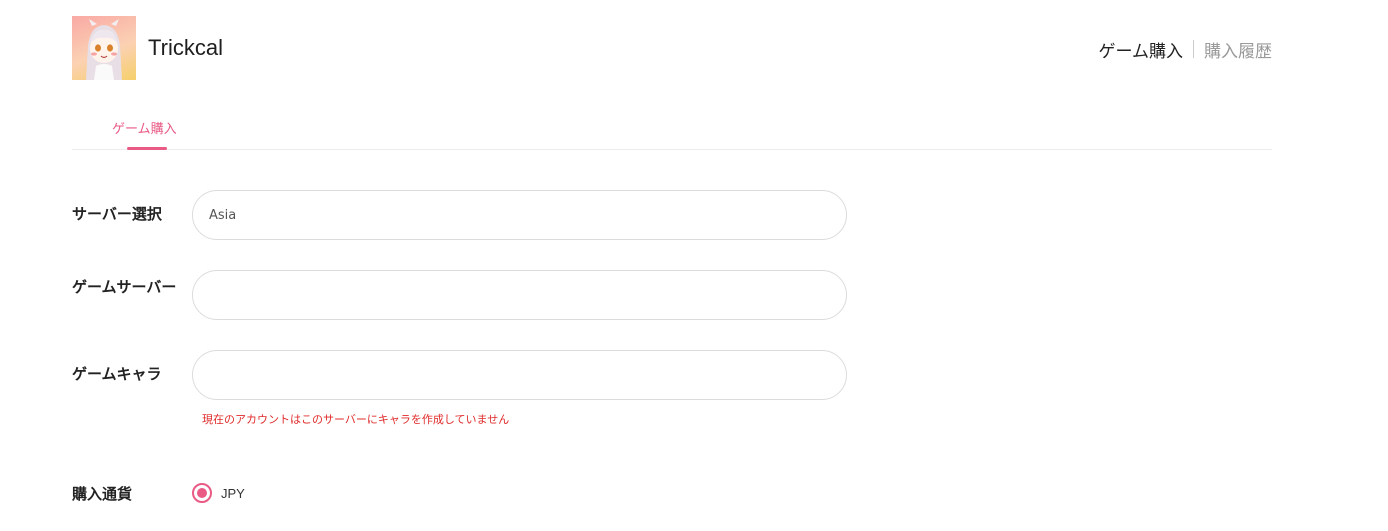 The height and width of the screenshot is (531, 1388). Describe the element at coordinates (147, 148) in the screenshot. I see `tab-active-indicator` at that location.